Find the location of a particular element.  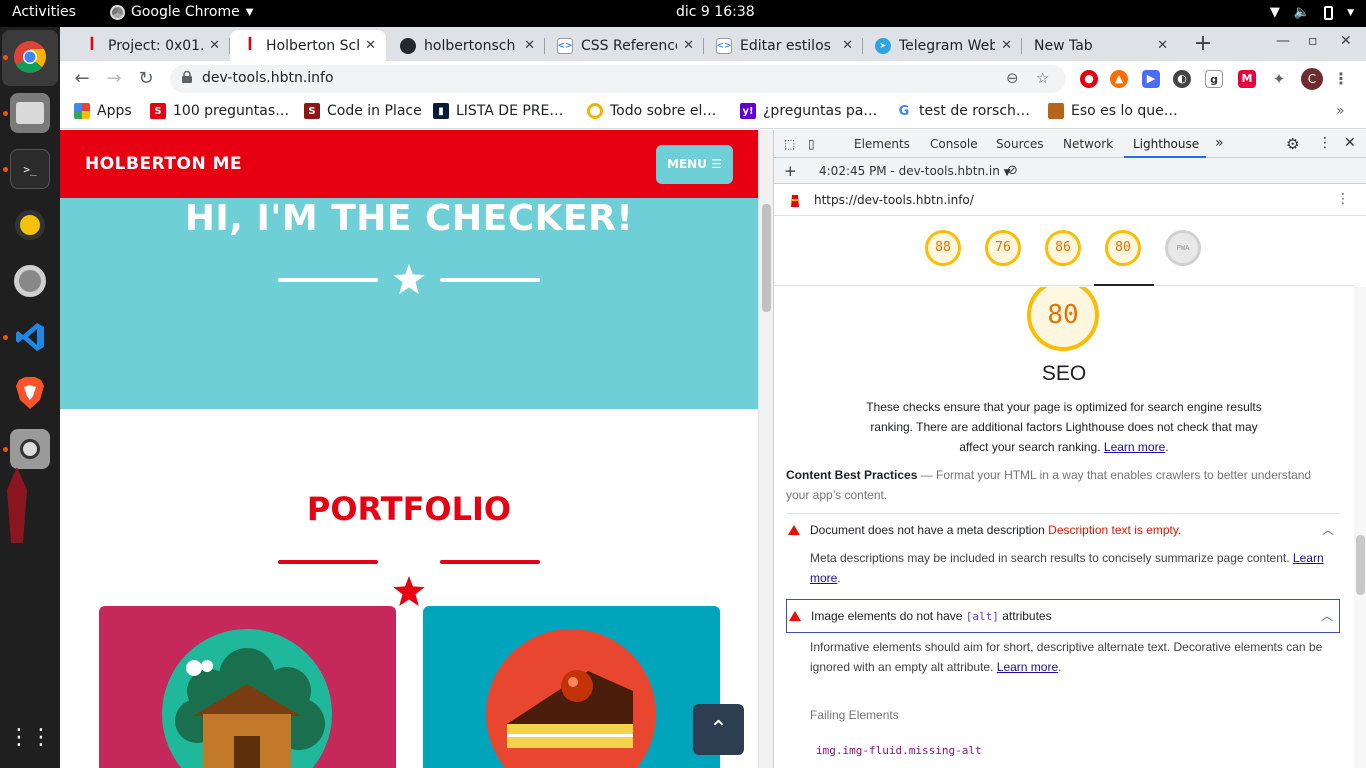

page-scrollbar is located at coordinates (765, 449).